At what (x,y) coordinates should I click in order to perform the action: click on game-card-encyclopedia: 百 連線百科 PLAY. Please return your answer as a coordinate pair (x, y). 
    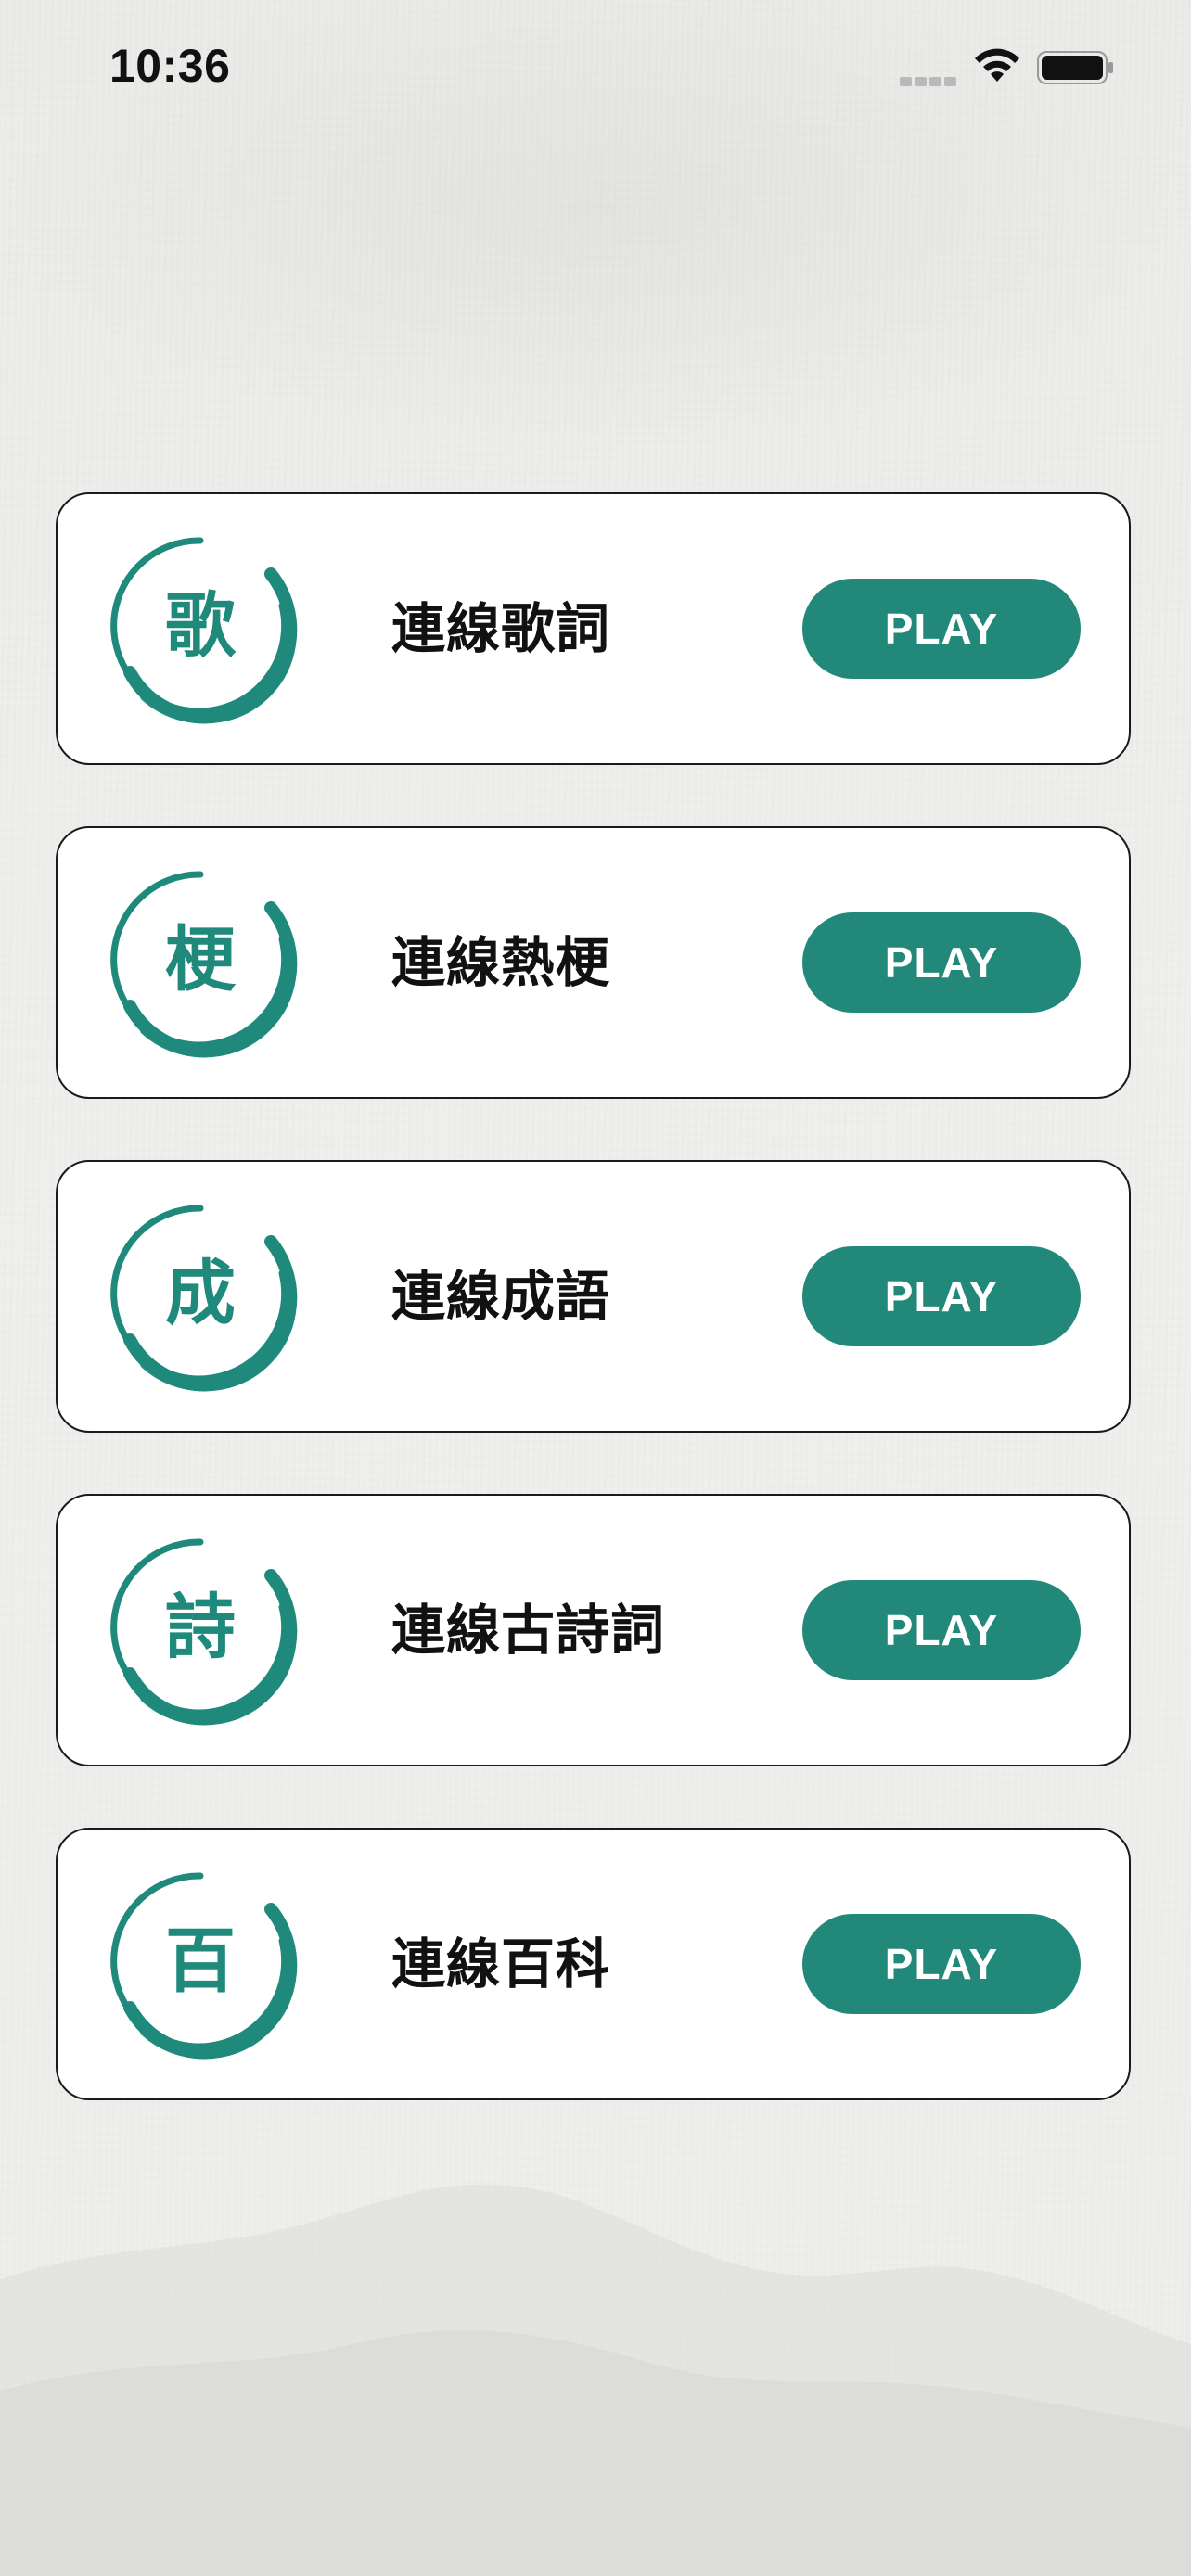
    Looking at the image, I should click on (593, 1964).